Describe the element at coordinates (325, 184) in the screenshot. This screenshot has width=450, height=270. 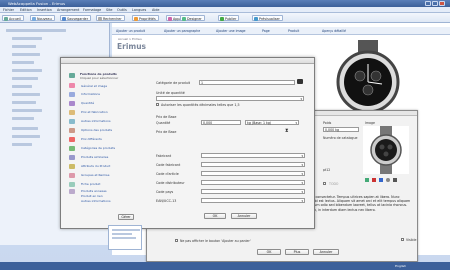
I see `code-checkbox` at that location.